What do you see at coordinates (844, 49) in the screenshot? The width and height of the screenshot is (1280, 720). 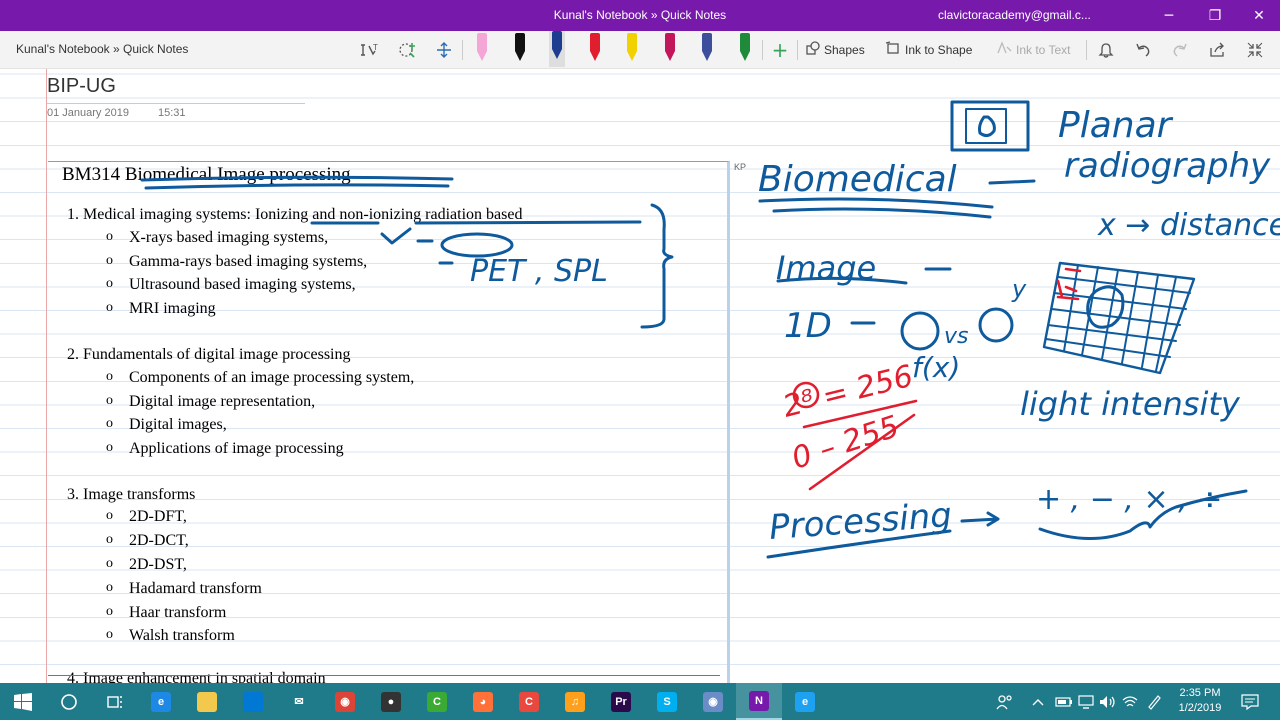 I see `shapes-label: Shapes` at bounding box center [844, 49].